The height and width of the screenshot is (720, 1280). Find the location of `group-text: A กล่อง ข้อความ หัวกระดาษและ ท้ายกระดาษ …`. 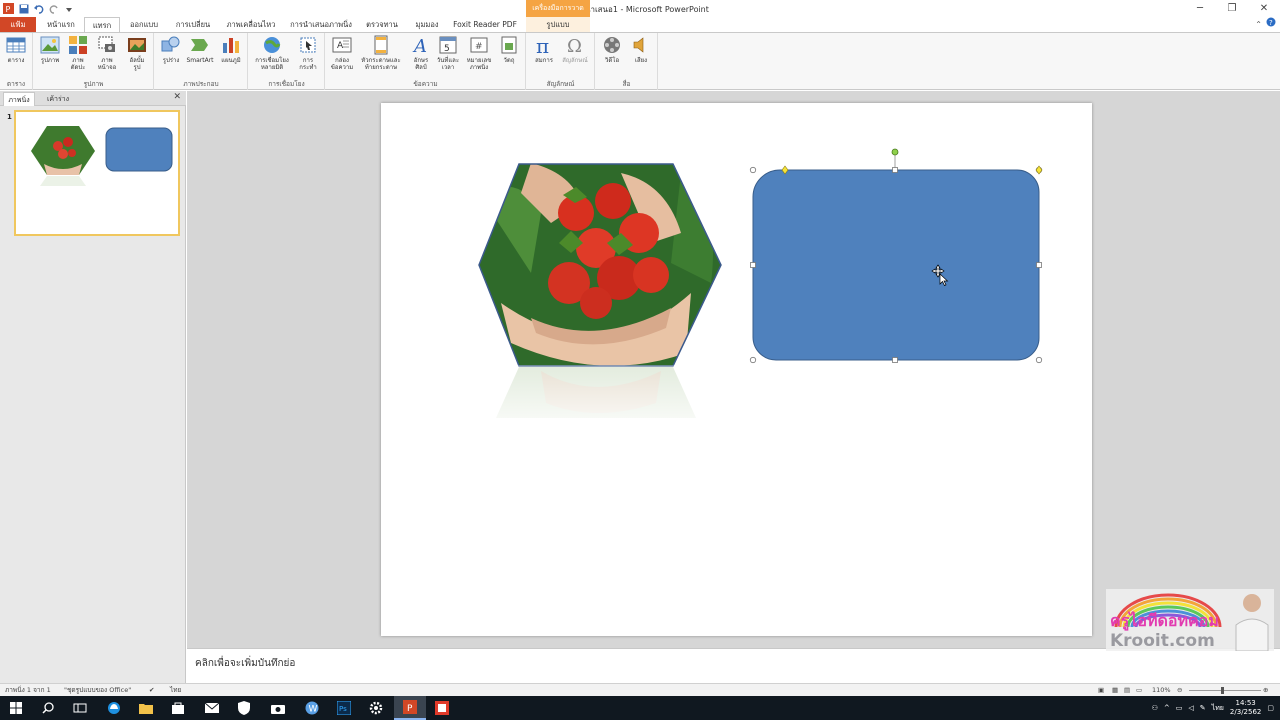

group-text: A กล่อง ข้อความ หัวกระดาษและ ท้ายกระดาษ … is located at coordinates (426, 61).